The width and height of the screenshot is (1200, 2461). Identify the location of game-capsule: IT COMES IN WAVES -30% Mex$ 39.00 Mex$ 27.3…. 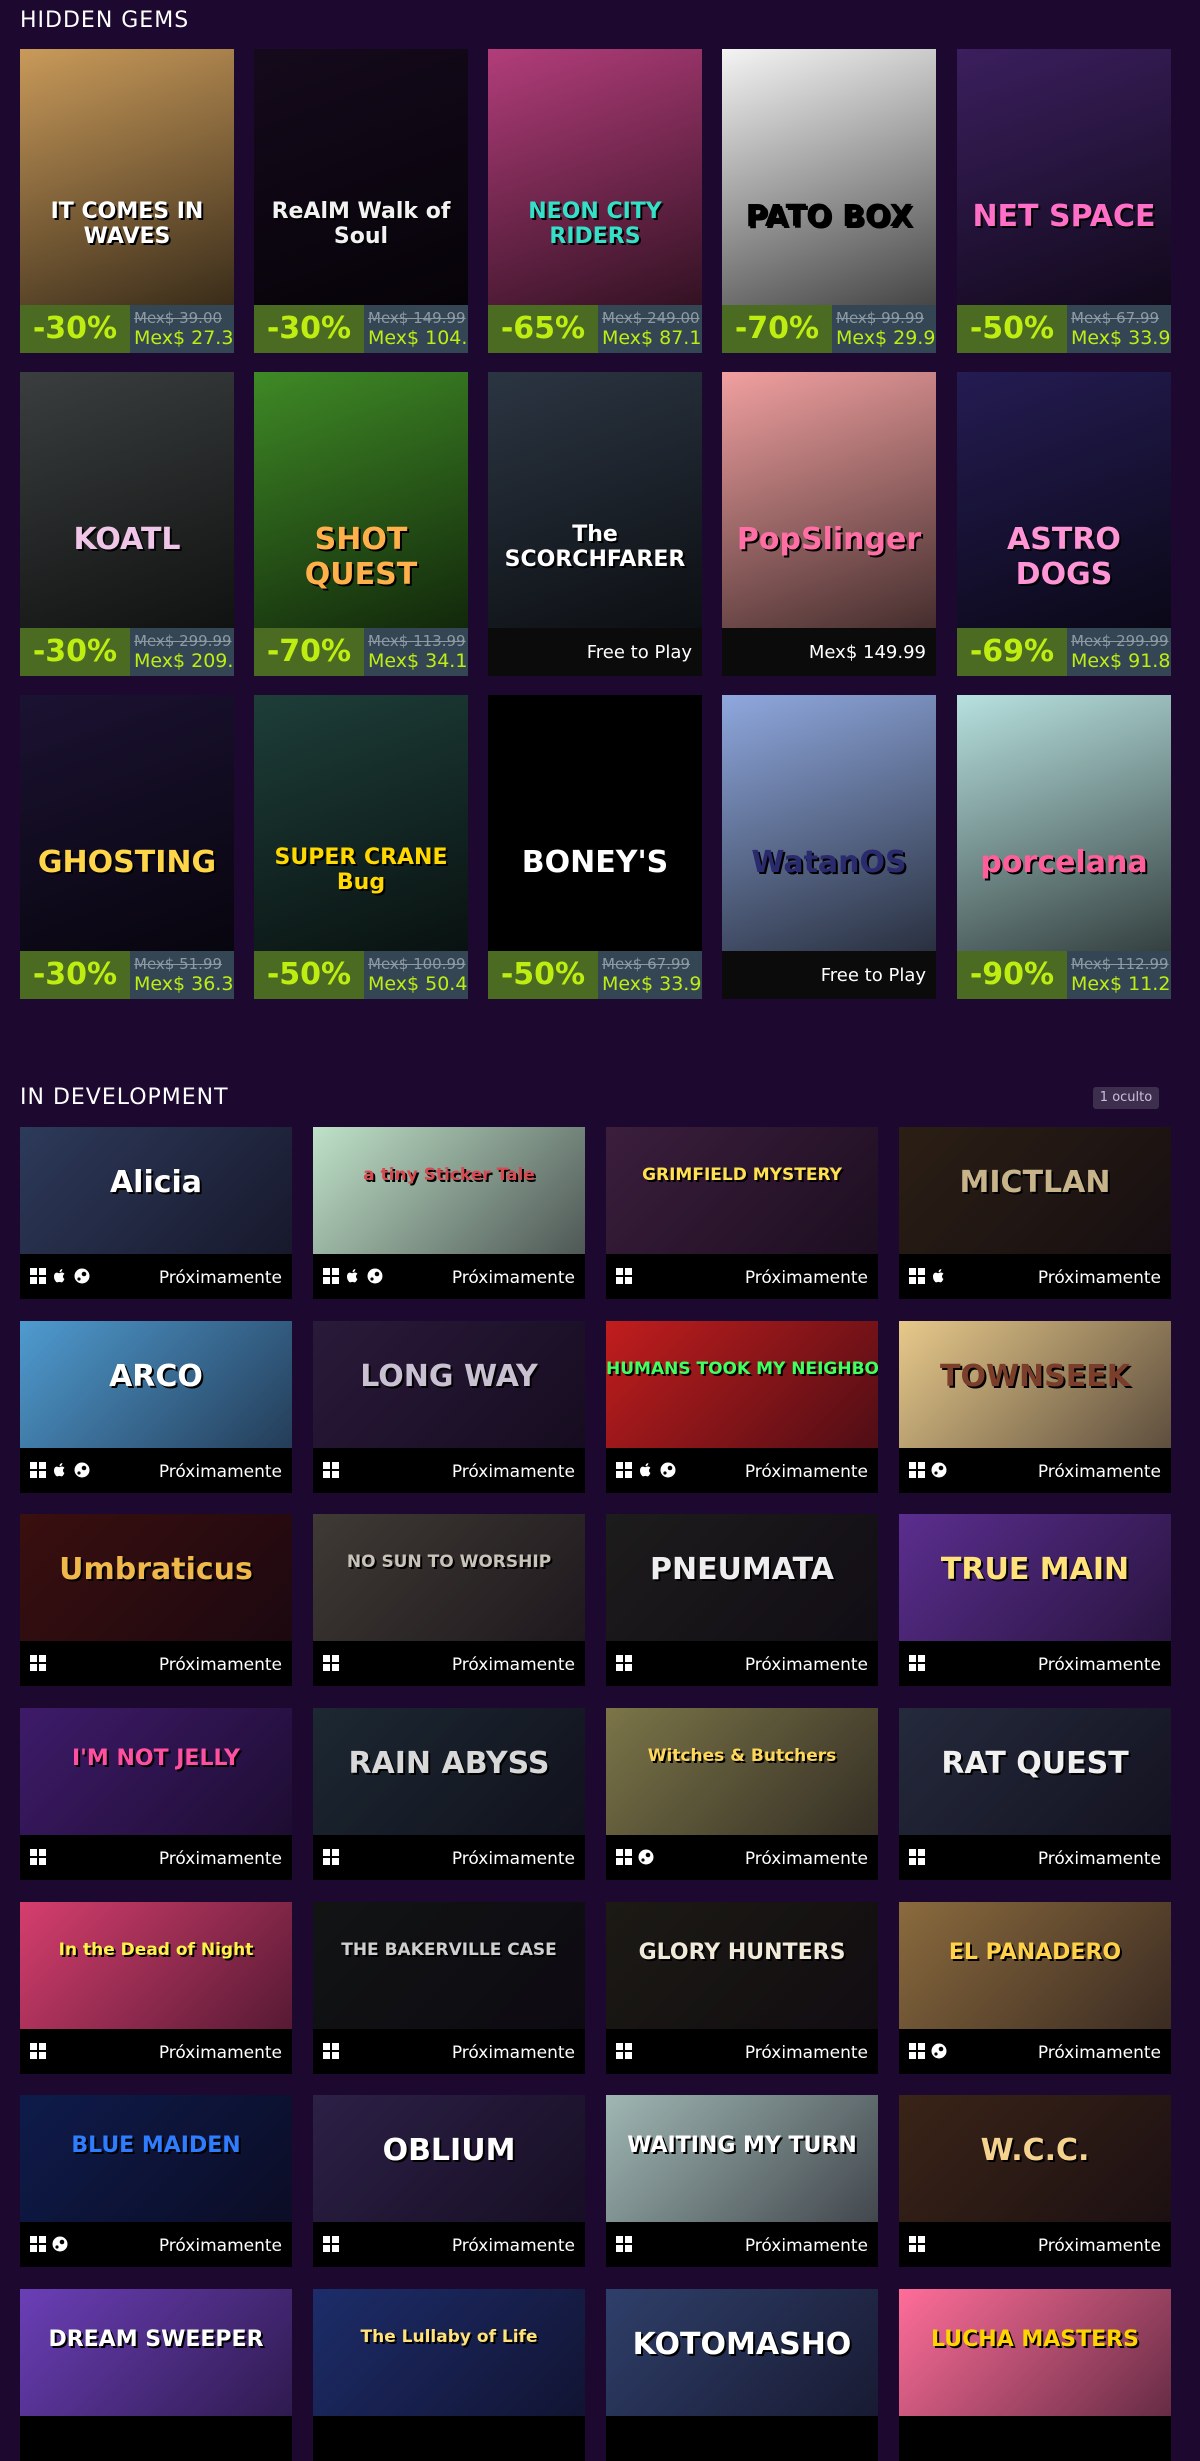
(127, 201).